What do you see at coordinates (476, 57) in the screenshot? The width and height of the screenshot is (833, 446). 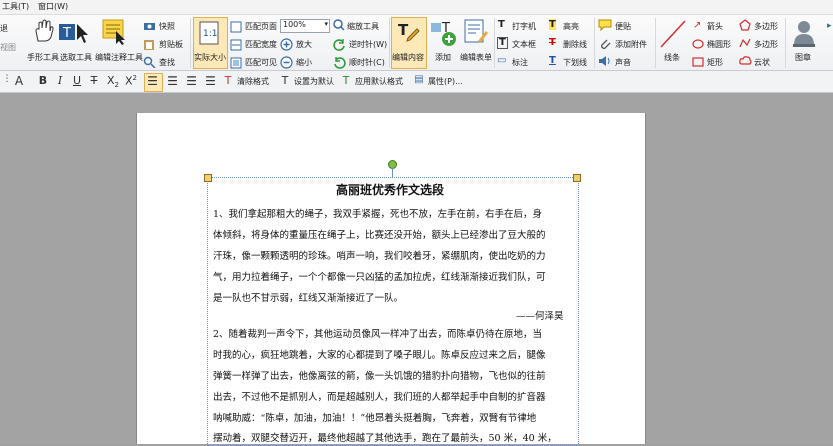 I see `edit-form-label: 编辑表单` at bounding box center [476, 57].